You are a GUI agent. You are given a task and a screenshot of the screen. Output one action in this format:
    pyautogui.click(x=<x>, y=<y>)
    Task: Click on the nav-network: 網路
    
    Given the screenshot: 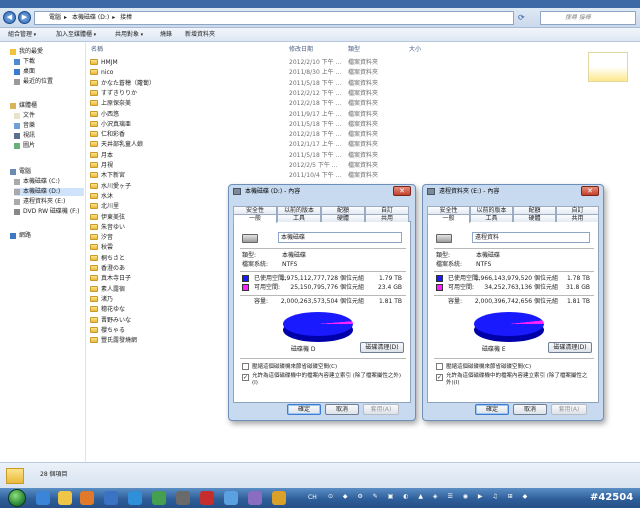 What is the action you would take?
    pyautogui.click(x=20, y=236)
    